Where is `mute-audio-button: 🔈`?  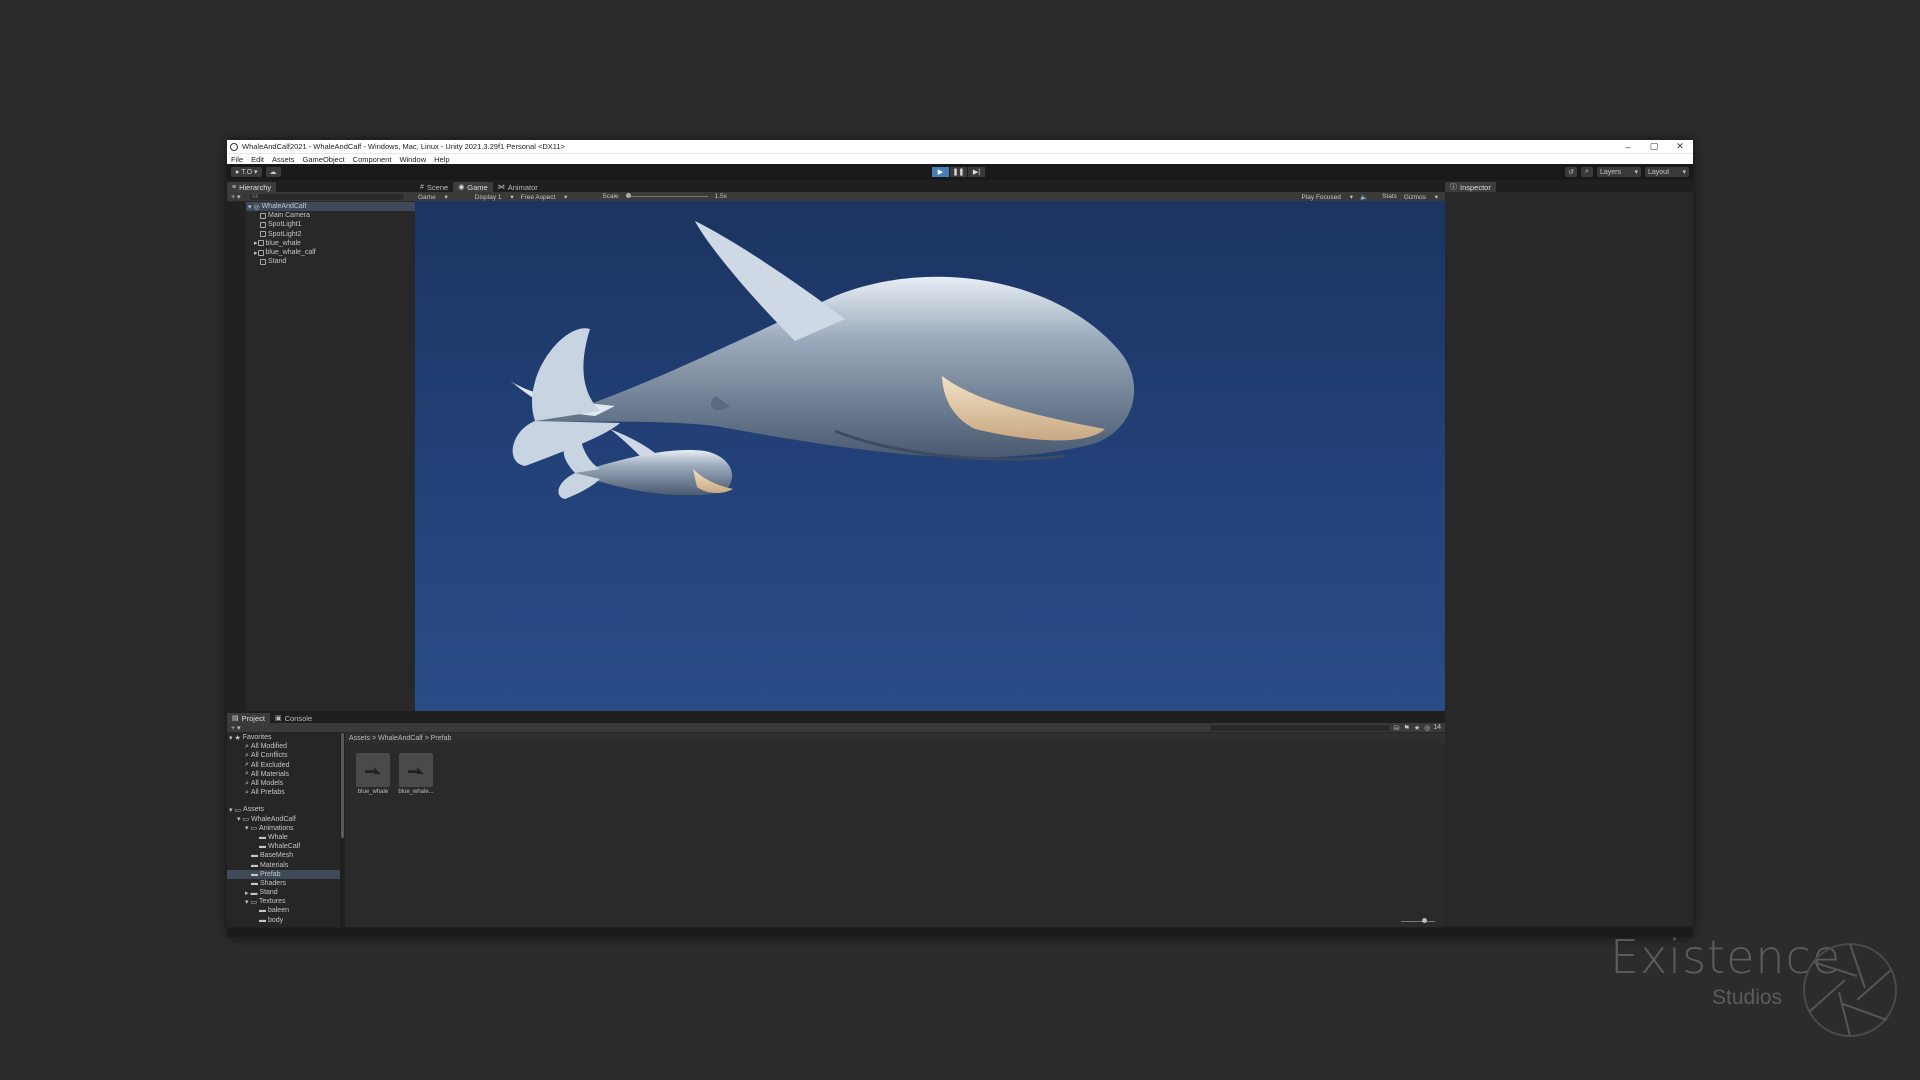 mute-audio-button: 🔈 is located at coordinates (1367, 197).